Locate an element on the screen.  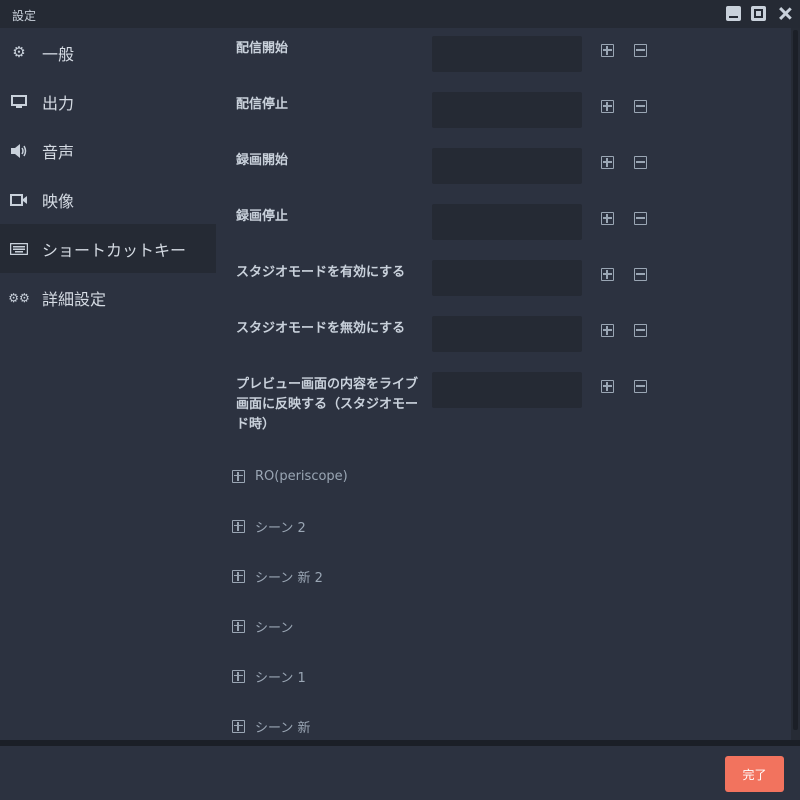
close-icon is located at coordinates (784, 13).